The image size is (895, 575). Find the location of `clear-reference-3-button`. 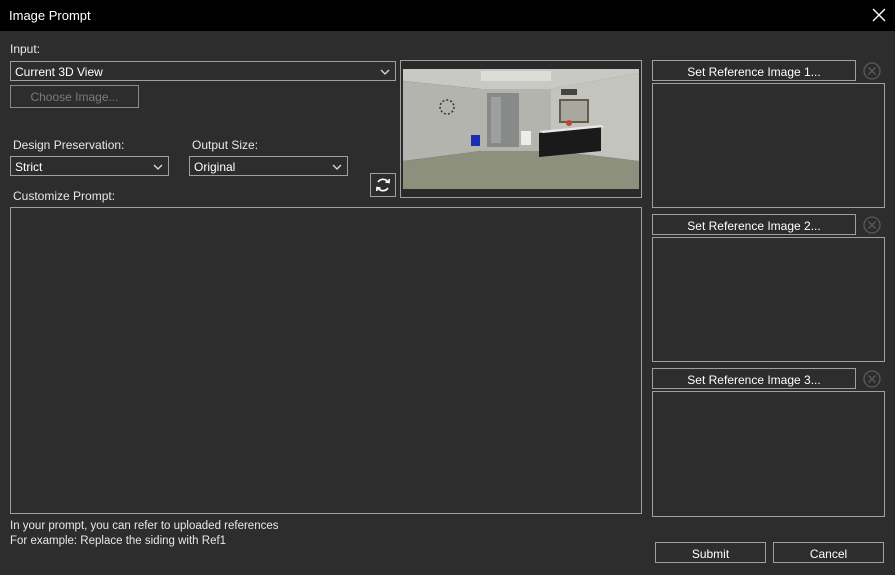

clear-reference-3-button is located at coordinates (872, 379).